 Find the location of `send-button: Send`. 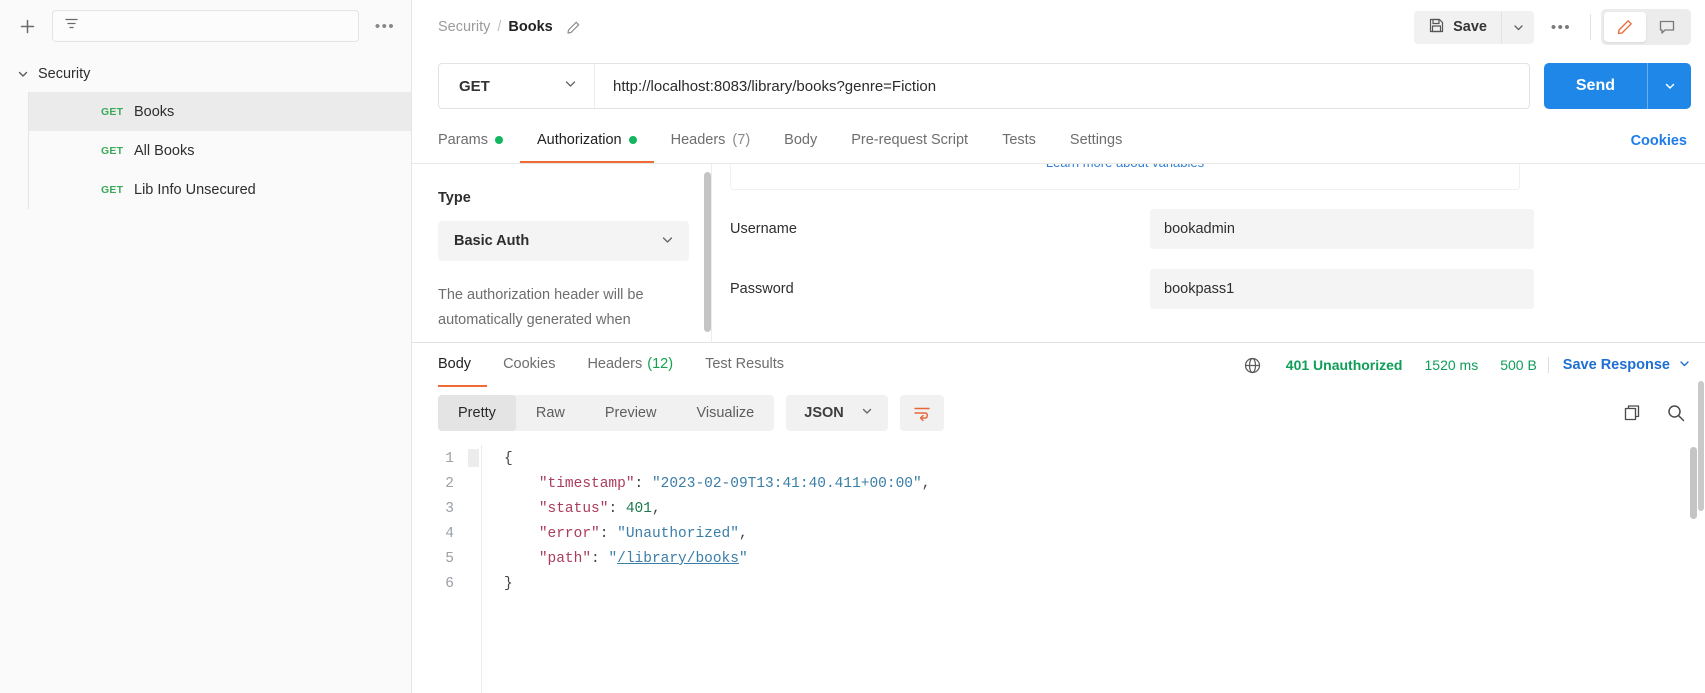

send-button: Send is located at coordinates (1595, 86).